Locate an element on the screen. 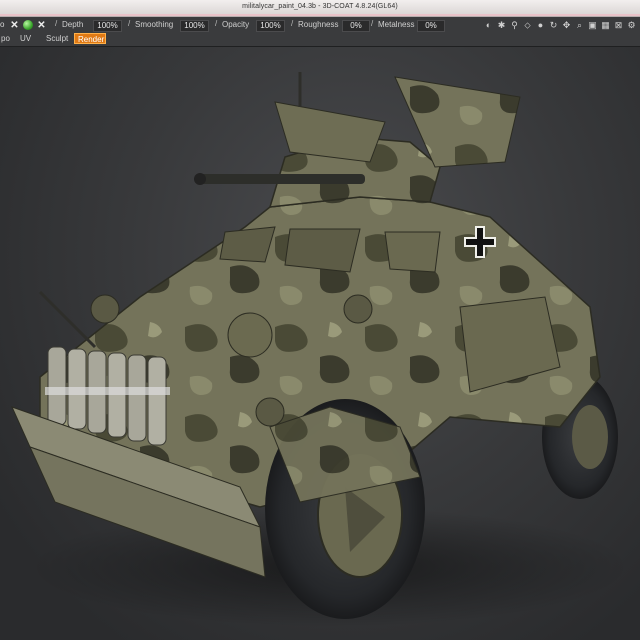  tab-uv: UV is located at coordinates (25, 38).